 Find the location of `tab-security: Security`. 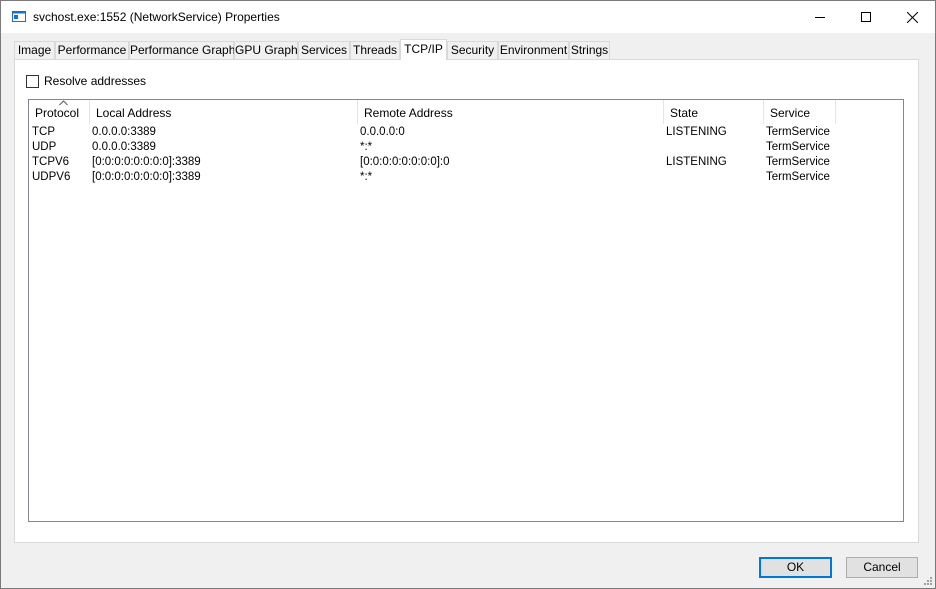

tab-security: Security is located at coordinates (472, 50).